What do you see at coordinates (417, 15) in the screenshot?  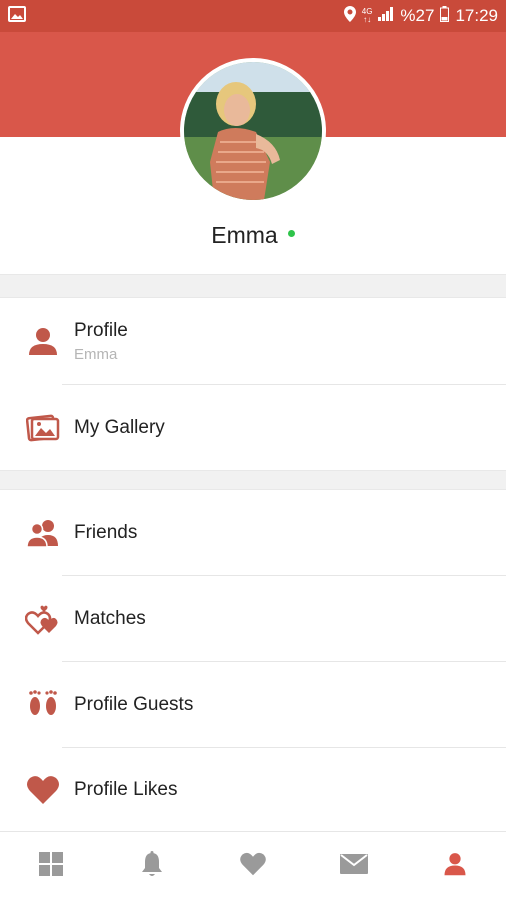 I see `battery-level: %27` at bounding box center [417, 15].